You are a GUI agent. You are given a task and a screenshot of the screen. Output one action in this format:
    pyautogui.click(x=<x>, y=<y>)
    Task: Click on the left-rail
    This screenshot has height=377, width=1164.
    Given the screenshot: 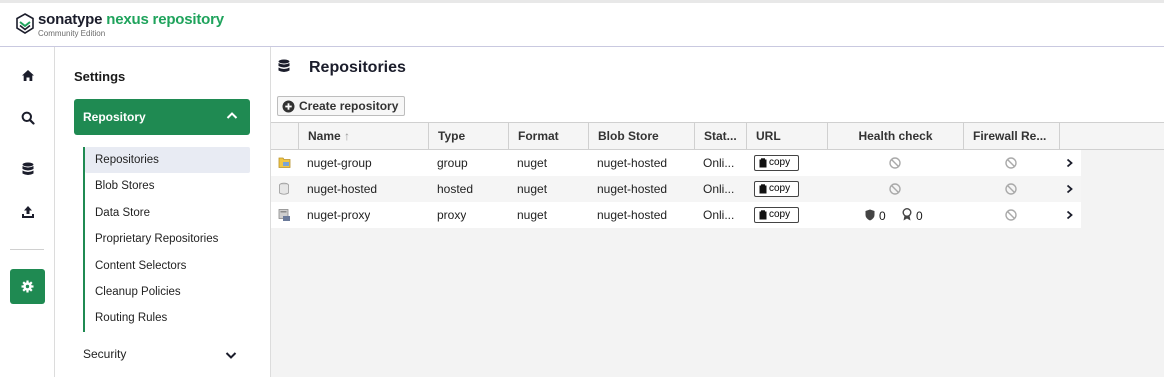 What is the action you would take?
    pyautogui.click(x=27, y=212)
    